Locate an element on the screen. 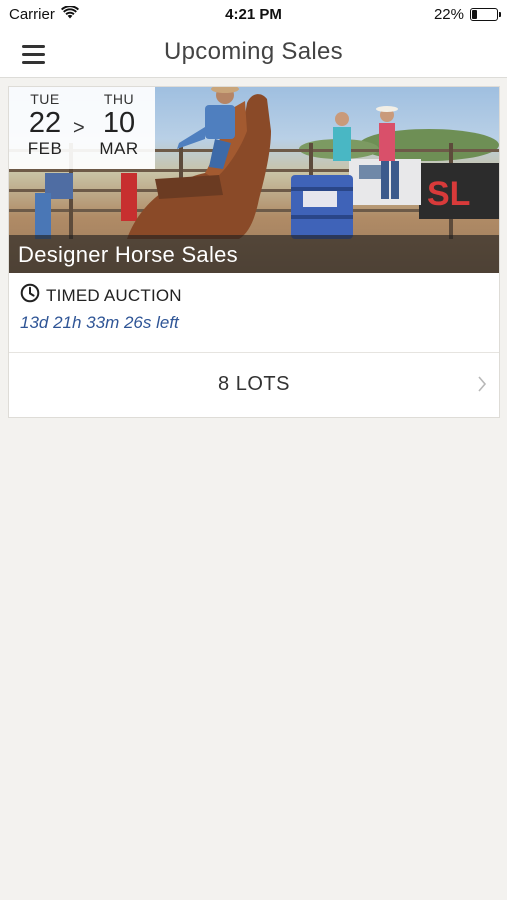 This screenshot has height=900, width=507. sale-title-bar: Designer Horse Sales is located at coordinates (254, 254).